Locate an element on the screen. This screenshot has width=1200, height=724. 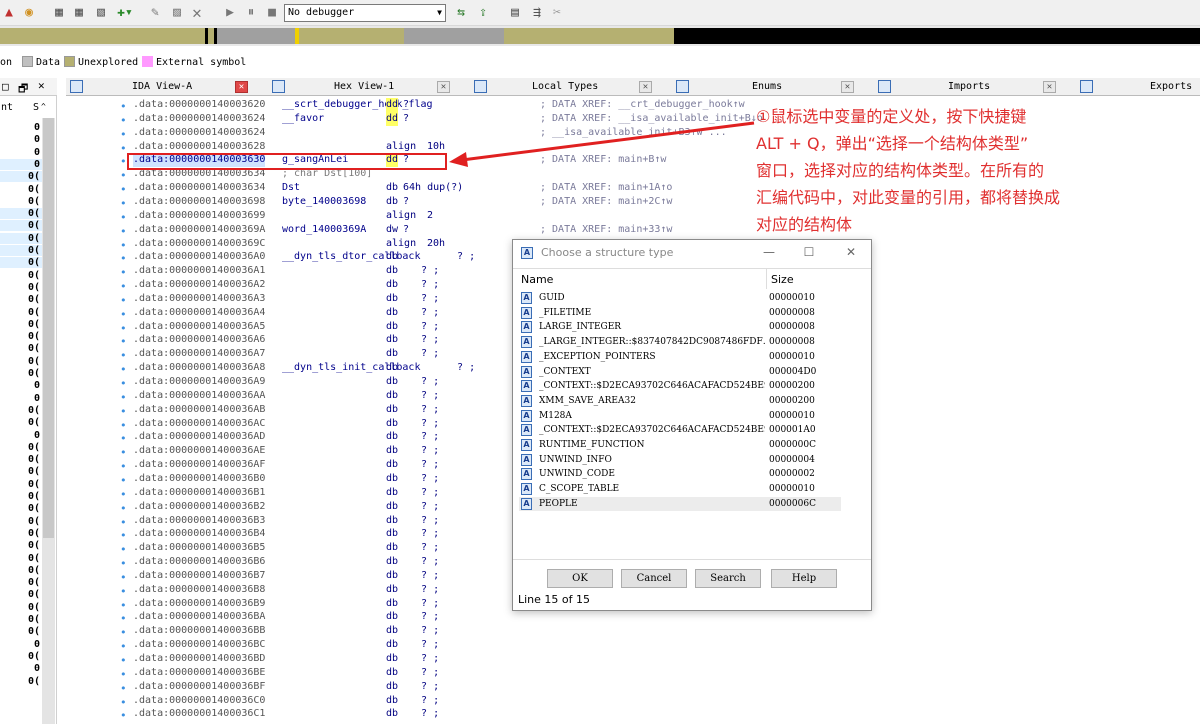
tab-imports: Imports is located at coordinates (969, 87).